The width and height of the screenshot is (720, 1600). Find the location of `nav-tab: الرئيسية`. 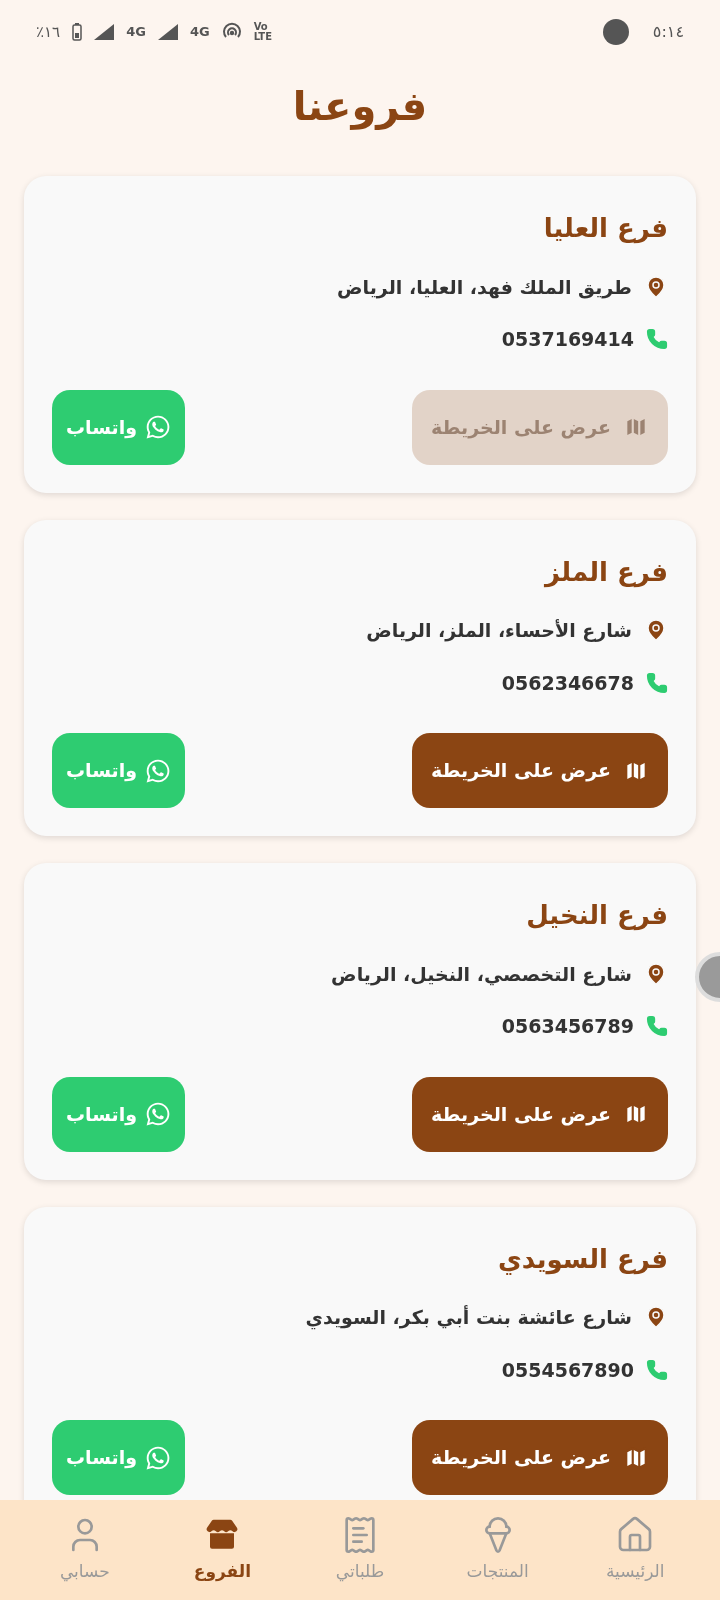

nav-tab: الرئيسية is located at coordinates (635, 1550).